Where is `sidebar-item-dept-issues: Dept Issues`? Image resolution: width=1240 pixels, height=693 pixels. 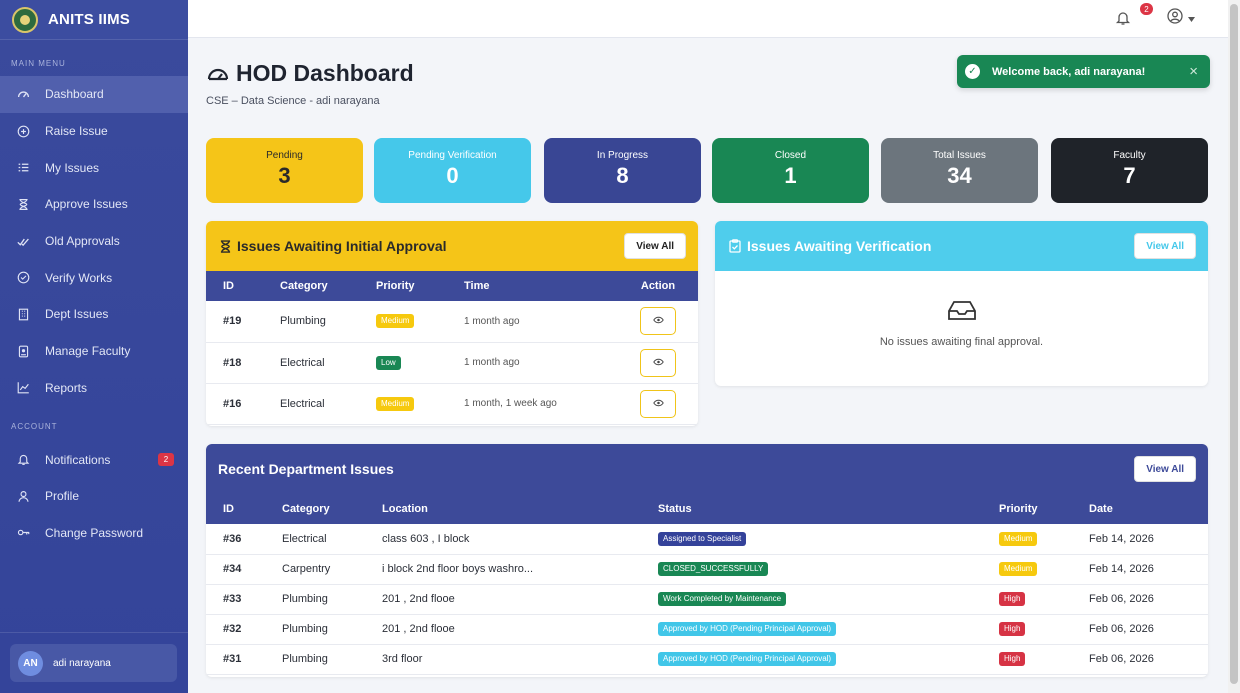 sidebar-item-dept-issues: Dept Issues is located at coordinates (94, 314).